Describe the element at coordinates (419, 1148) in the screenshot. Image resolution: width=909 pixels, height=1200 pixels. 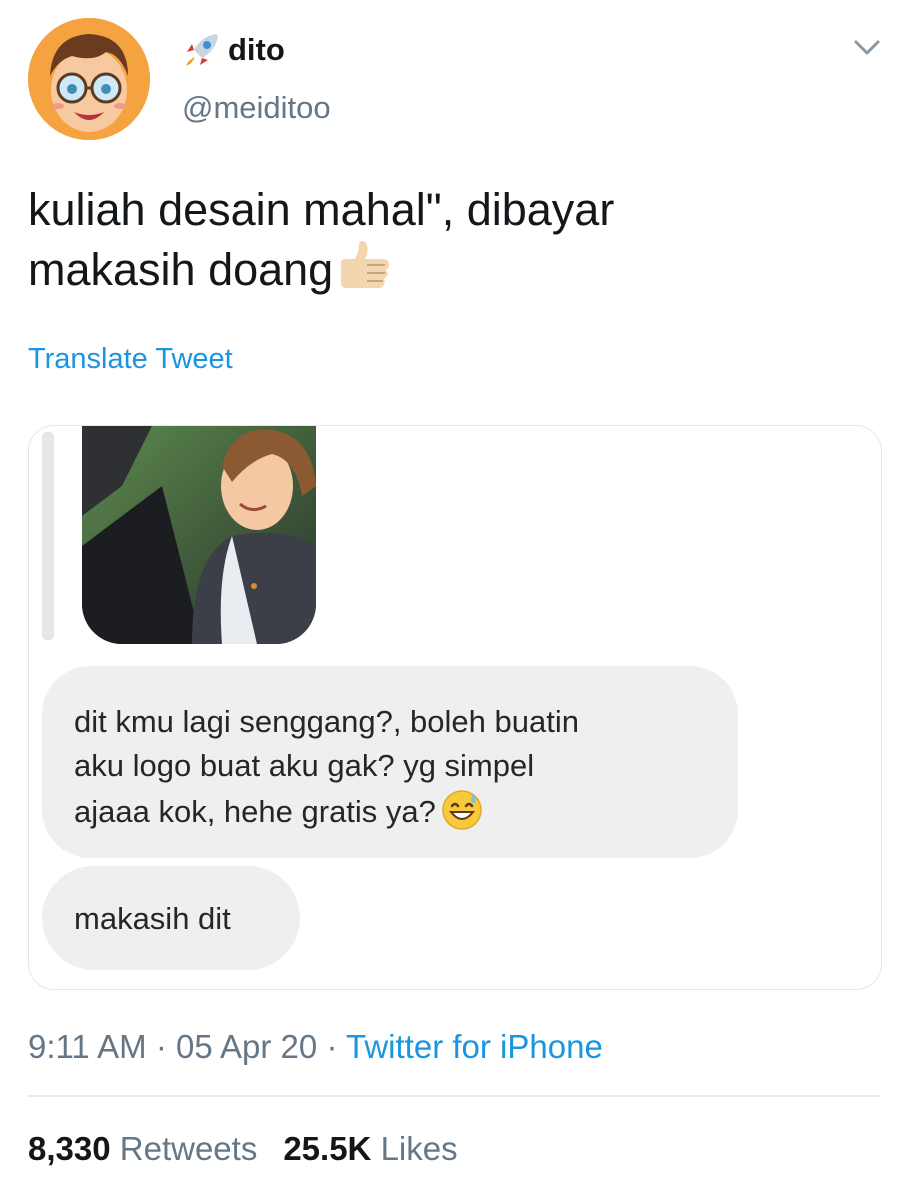
I see `likes-label: Likes` at that location.